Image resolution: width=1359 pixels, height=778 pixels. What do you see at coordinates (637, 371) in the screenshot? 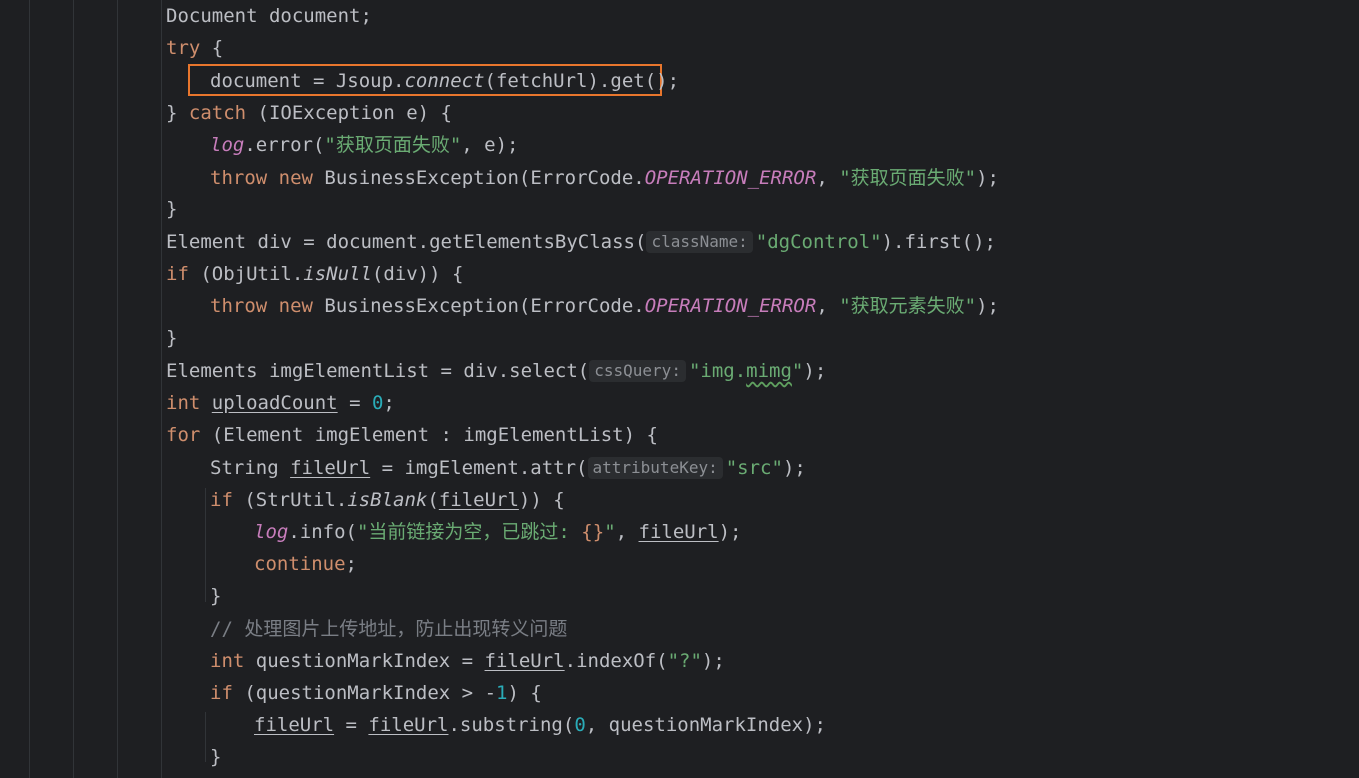
I see `parameter-hint: cssQuery:` at bounding box center [637, 371].